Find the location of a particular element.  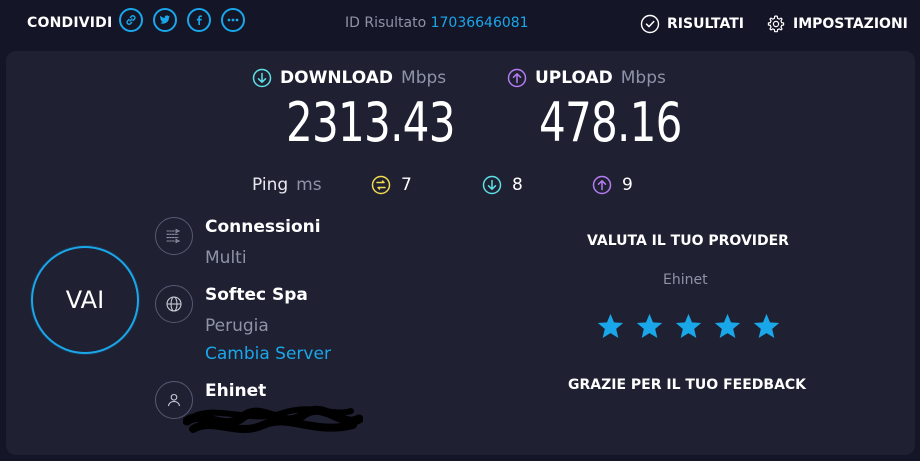

change-server-link: Cambia Server is located at coordinates (268, 354).